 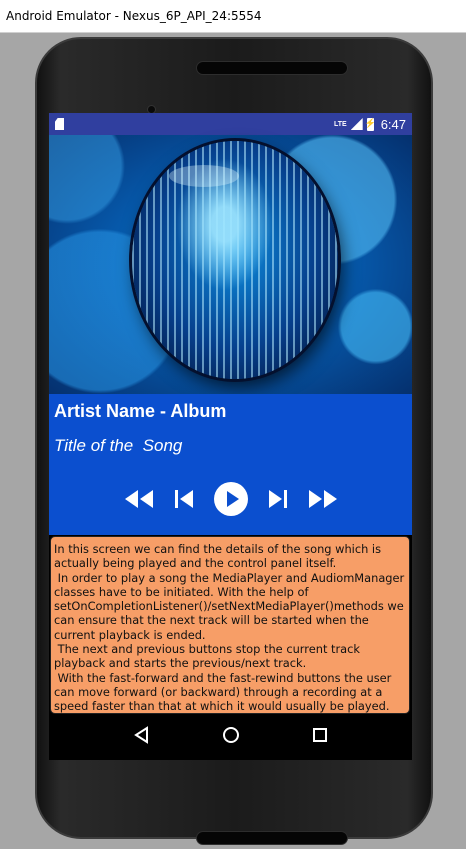 I want to click on network-type: LTE, so click(x=340, y=124).